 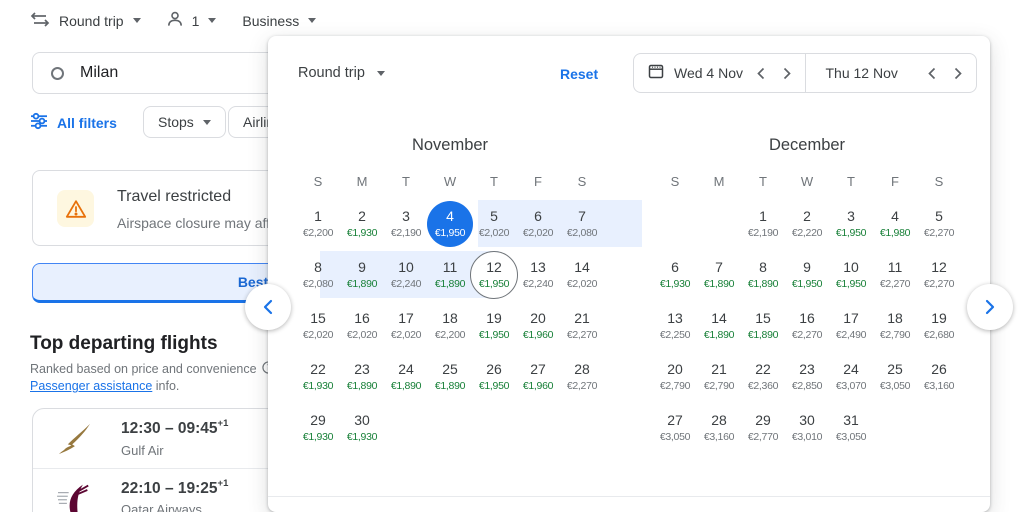 What do you see at coordinates (763, 223) in the screenshot?
I see `calendar-day-december-1: 1 €2,190` at bounding box center [763, 223].